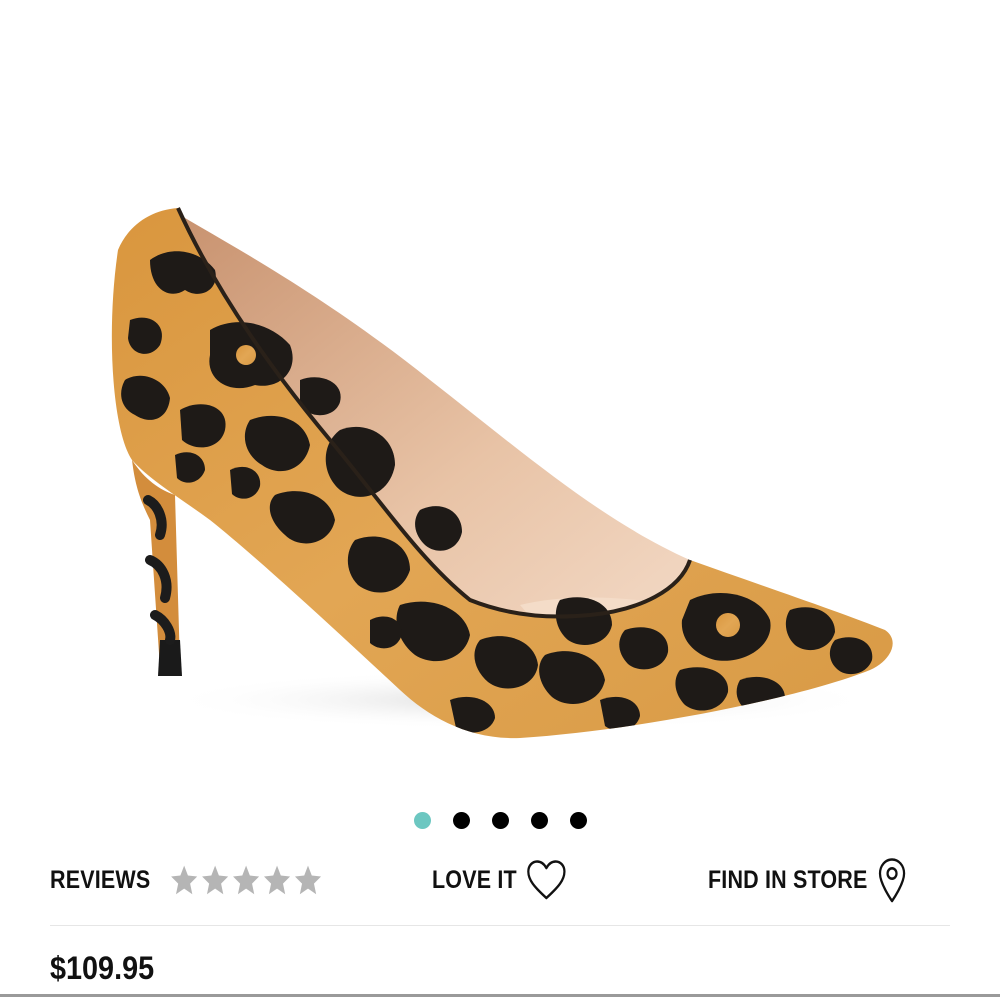 This screenshot has height=1000, width=1000. Describe the element at coordinates (500, 995) in the screenshot. I see `bottom-border` at that location.